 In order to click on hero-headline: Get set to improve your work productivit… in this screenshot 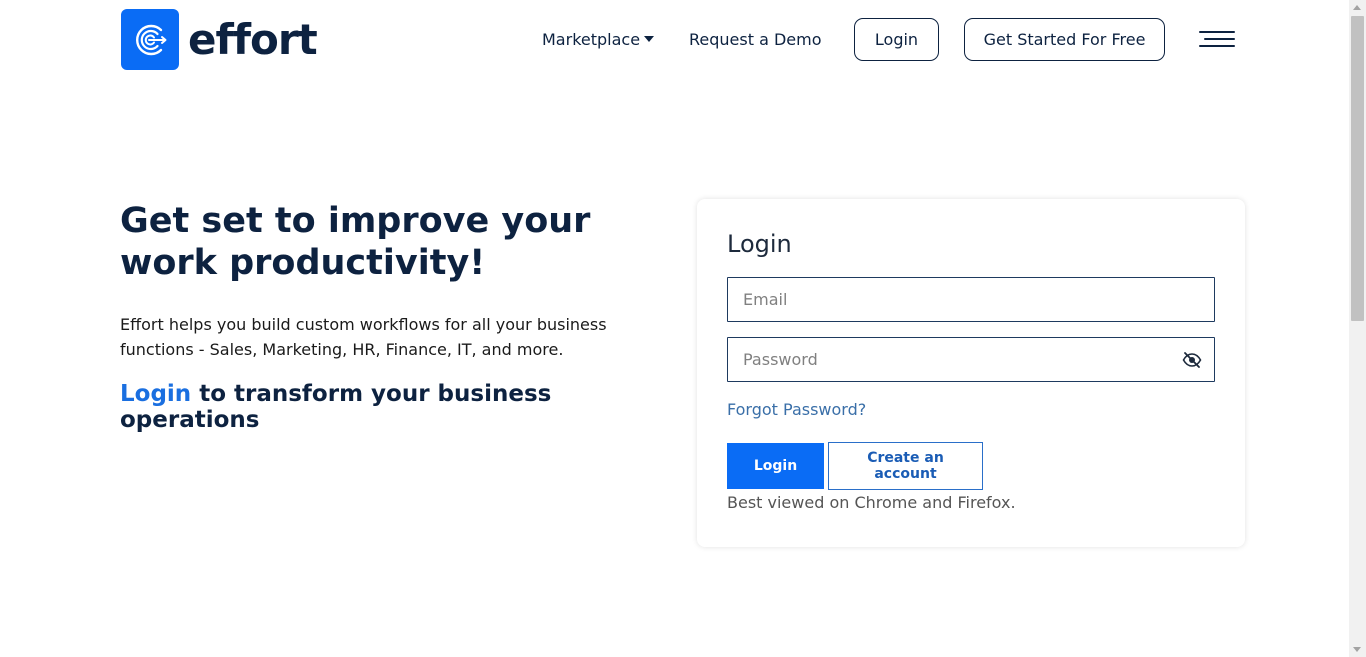, I will do `click(355, 242)`.